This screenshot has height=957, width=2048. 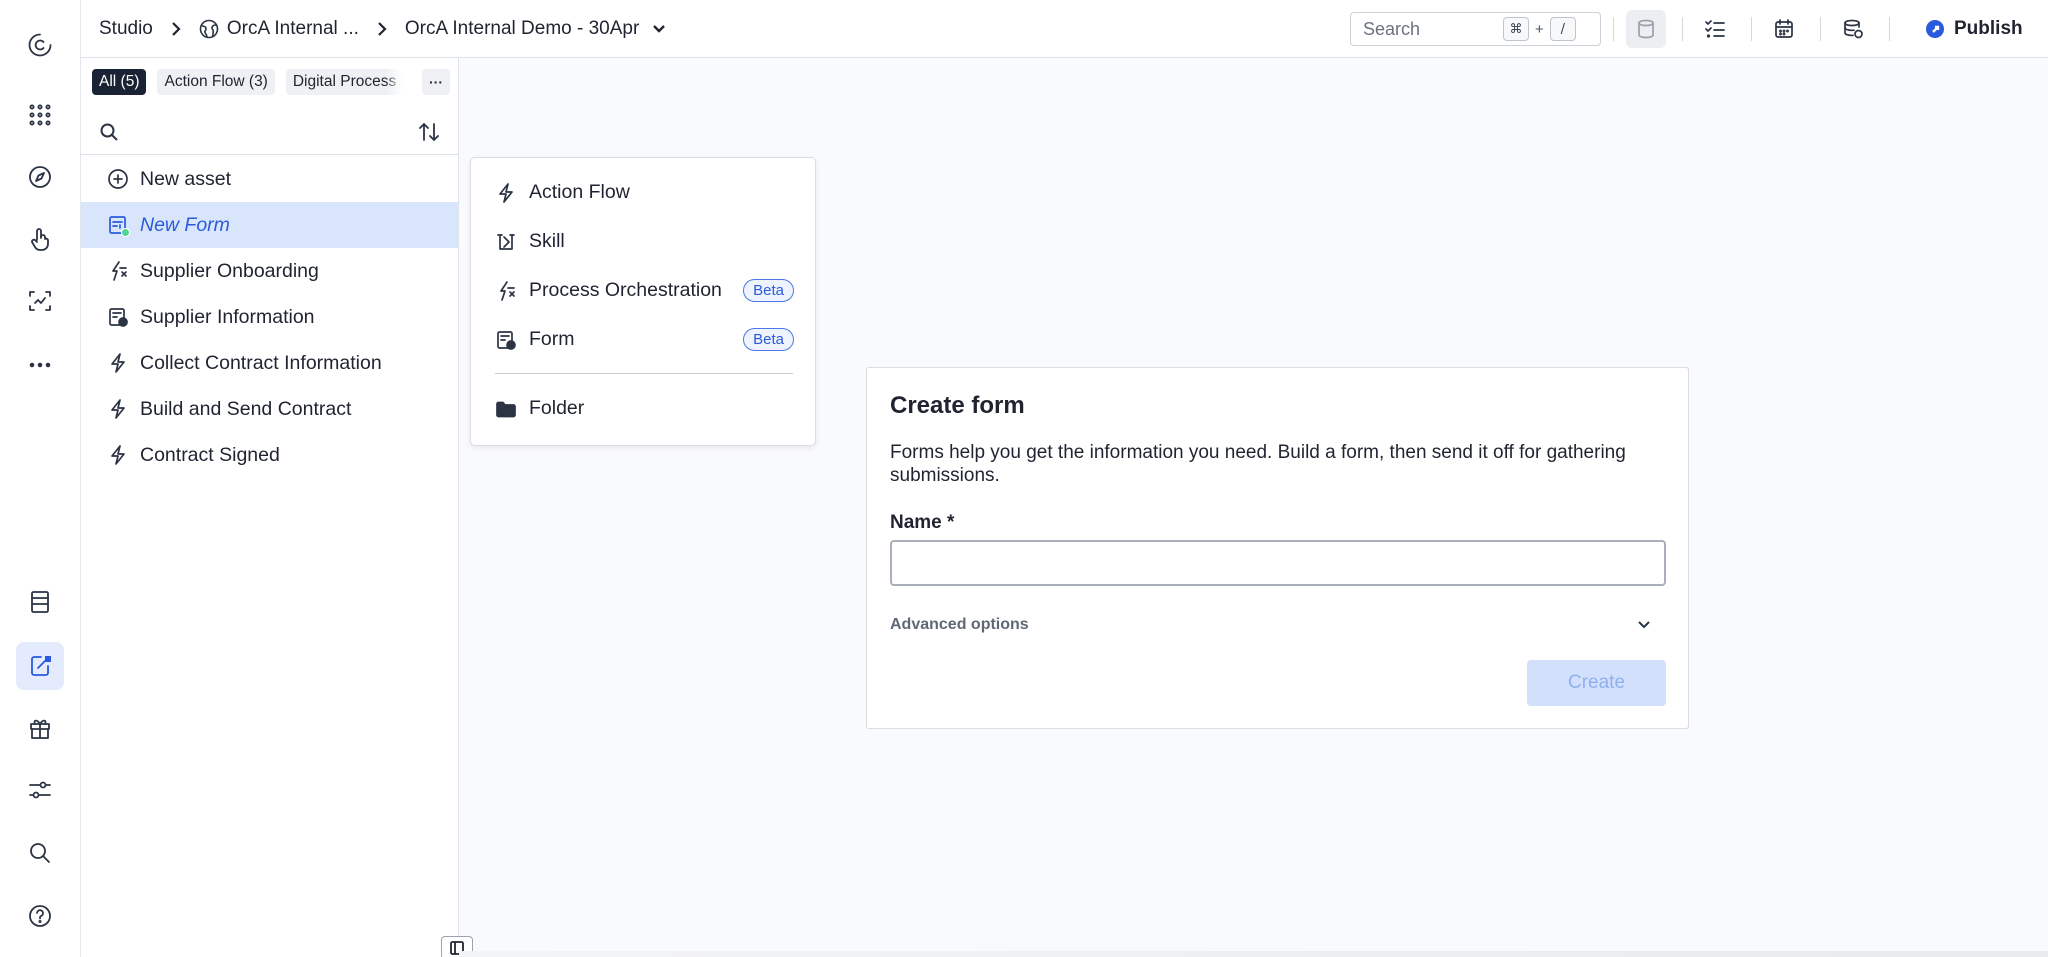 What do you see at coordinates (1516, 29) in the screenshot?
I see `shortcut-cmd: ⌘` at bounding box center [1516, 29].